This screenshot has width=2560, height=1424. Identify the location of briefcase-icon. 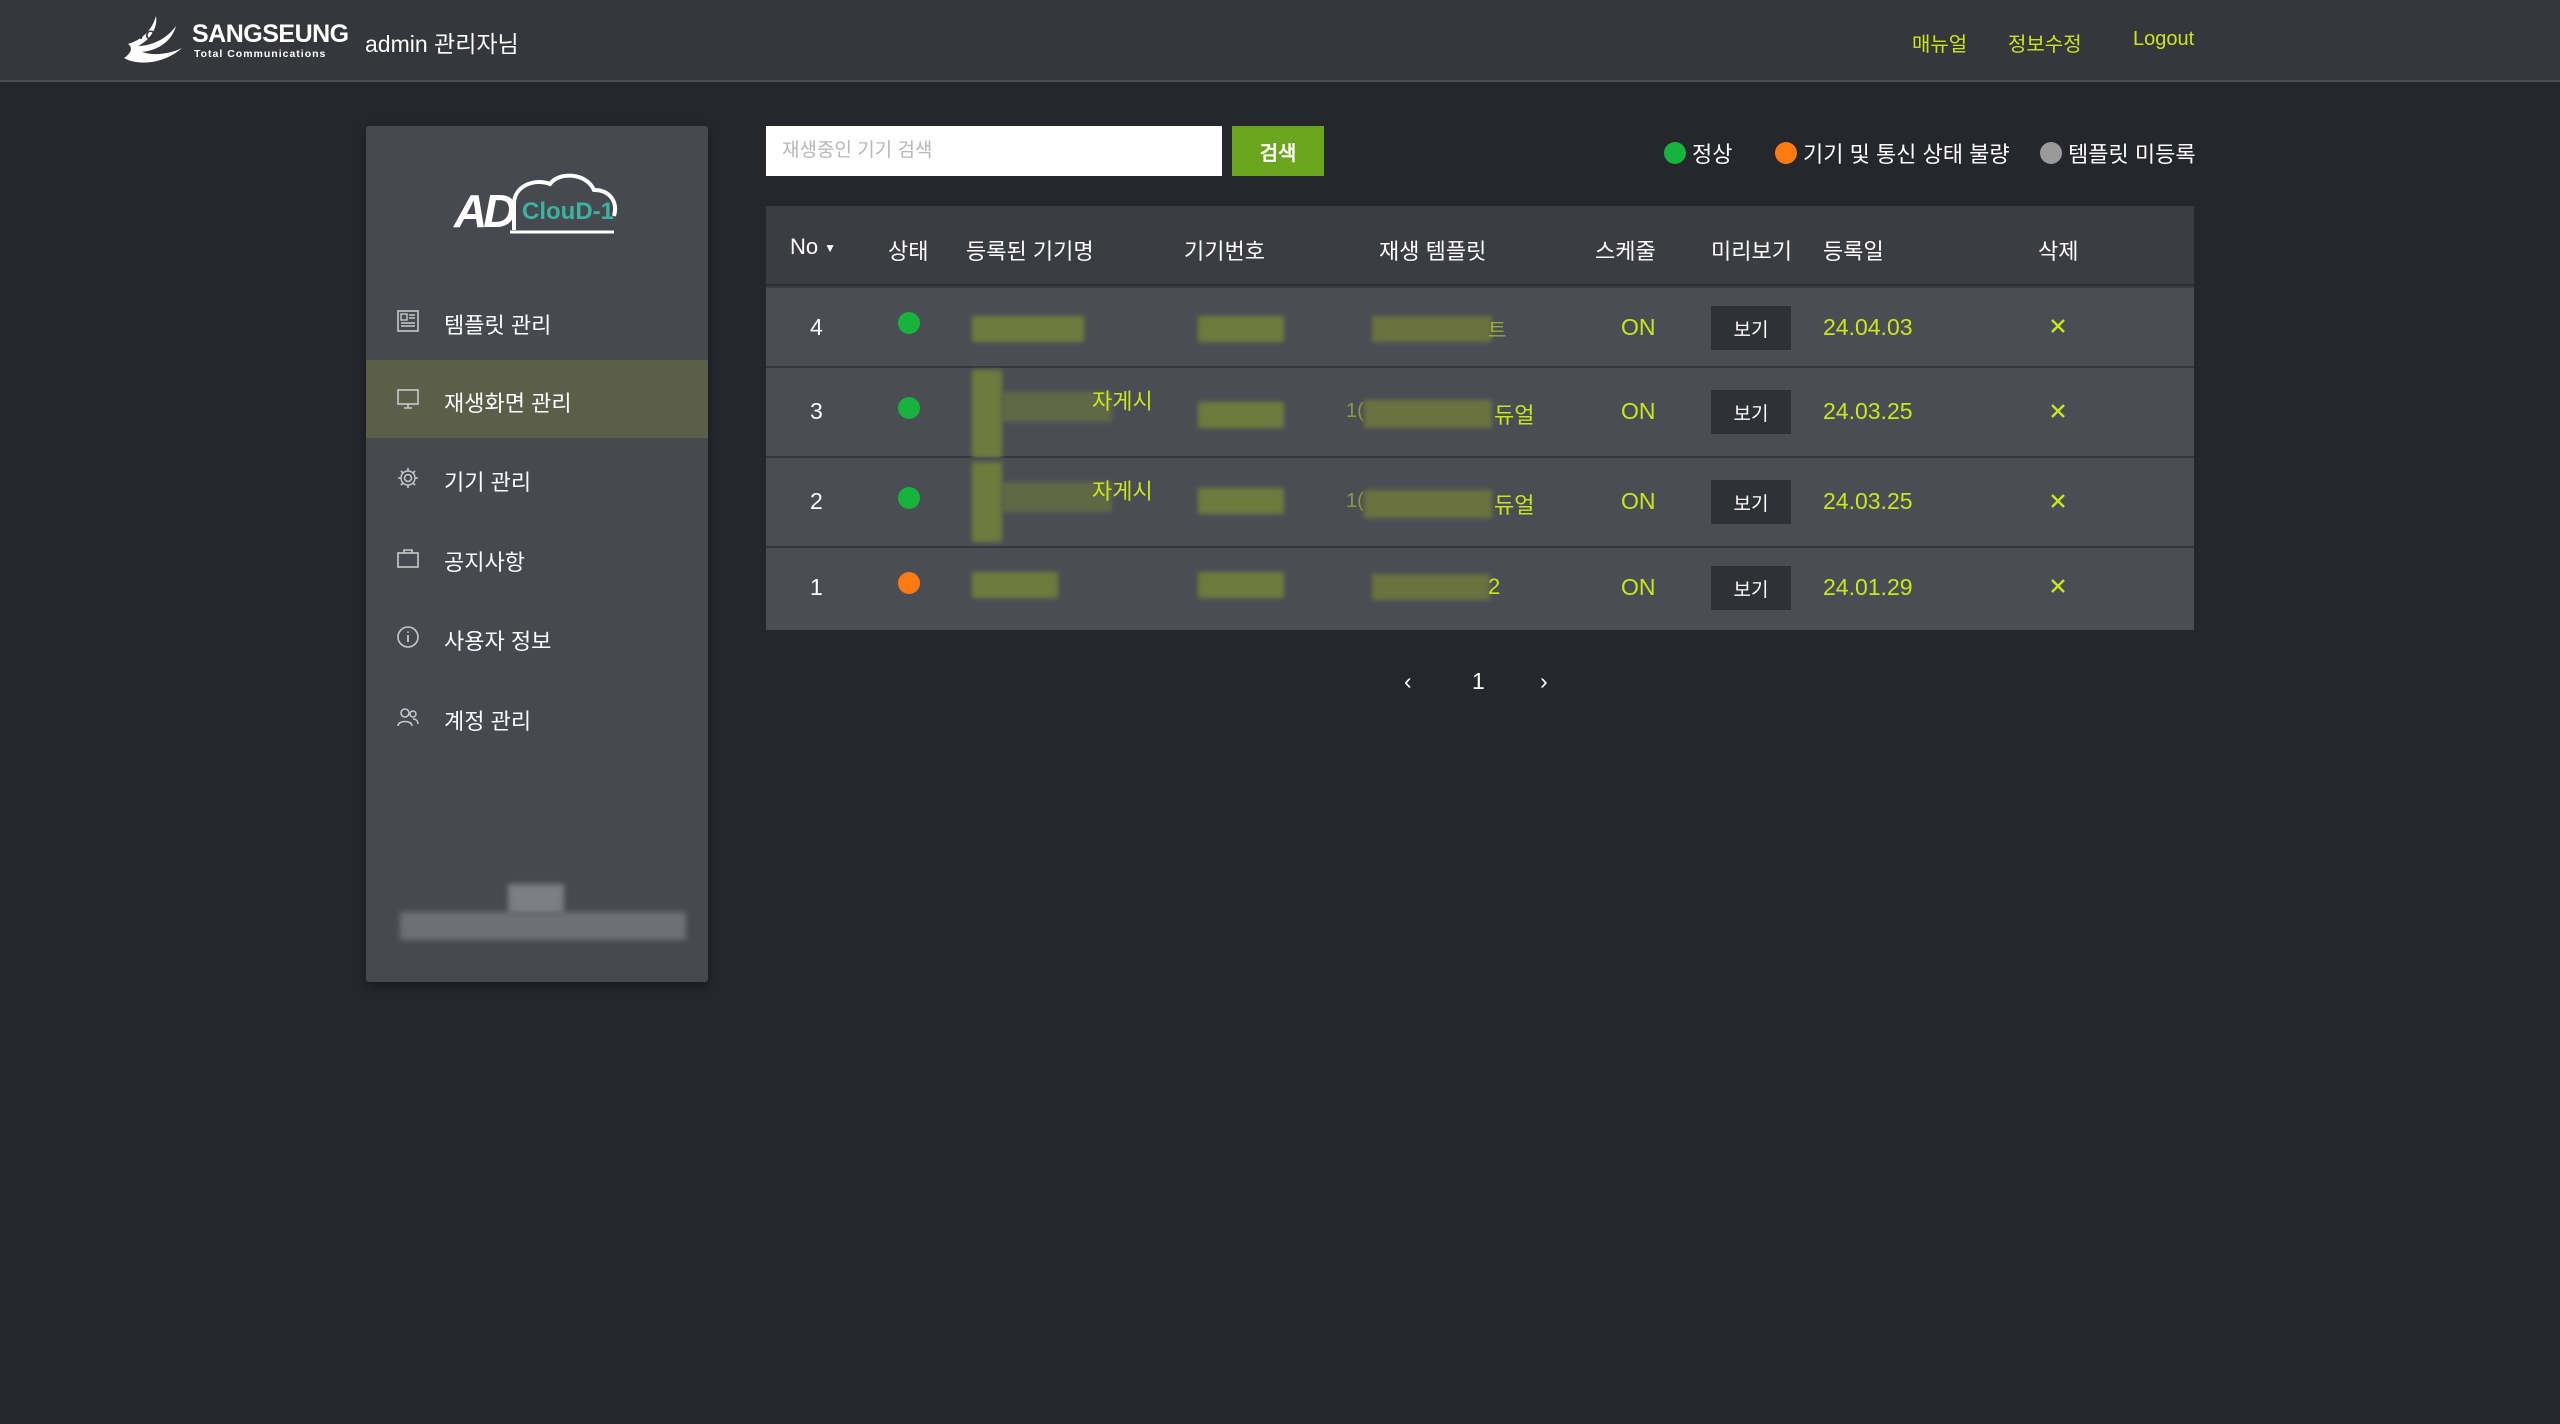
(408, 558).